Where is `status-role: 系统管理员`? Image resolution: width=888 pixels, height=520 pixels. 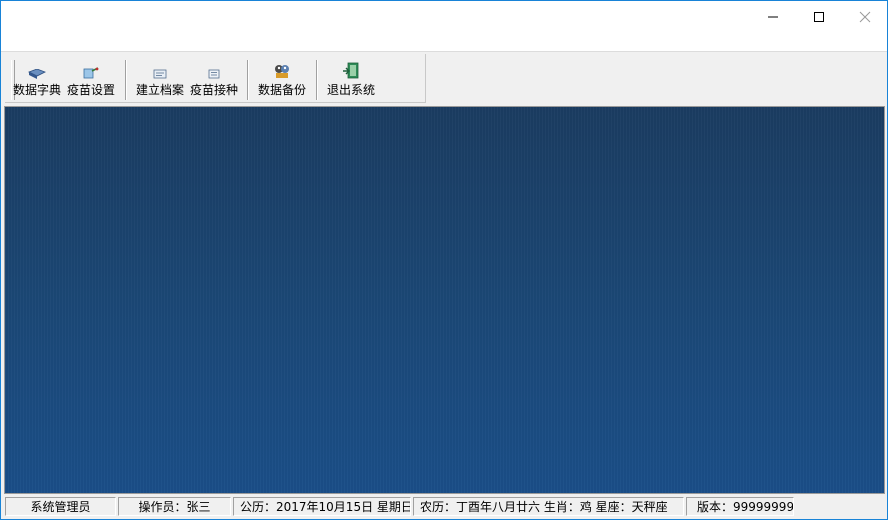 status-role: 系统管理员 is located at coordinates (60, 506).